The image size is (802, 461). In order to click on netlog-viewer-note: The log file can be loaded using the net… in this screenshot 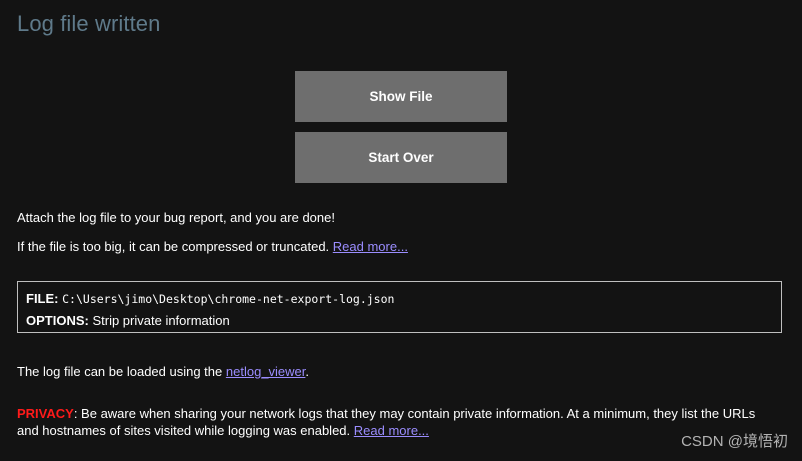, I will do `click(163, 371)`.